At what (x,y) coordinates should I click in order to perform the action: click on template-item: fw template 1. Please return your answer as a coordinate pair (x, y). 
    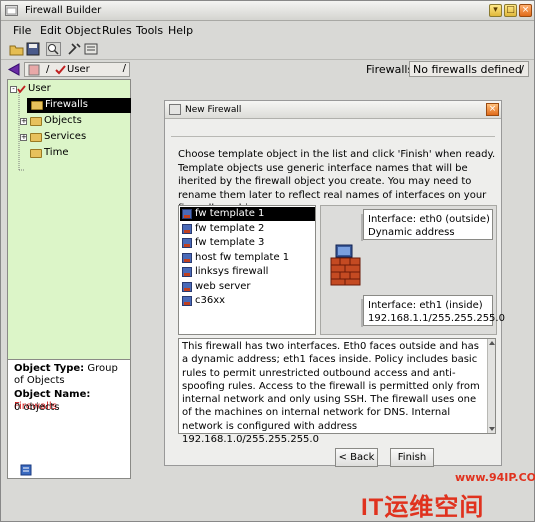
    Looking at the image, I should click on (247, 214).